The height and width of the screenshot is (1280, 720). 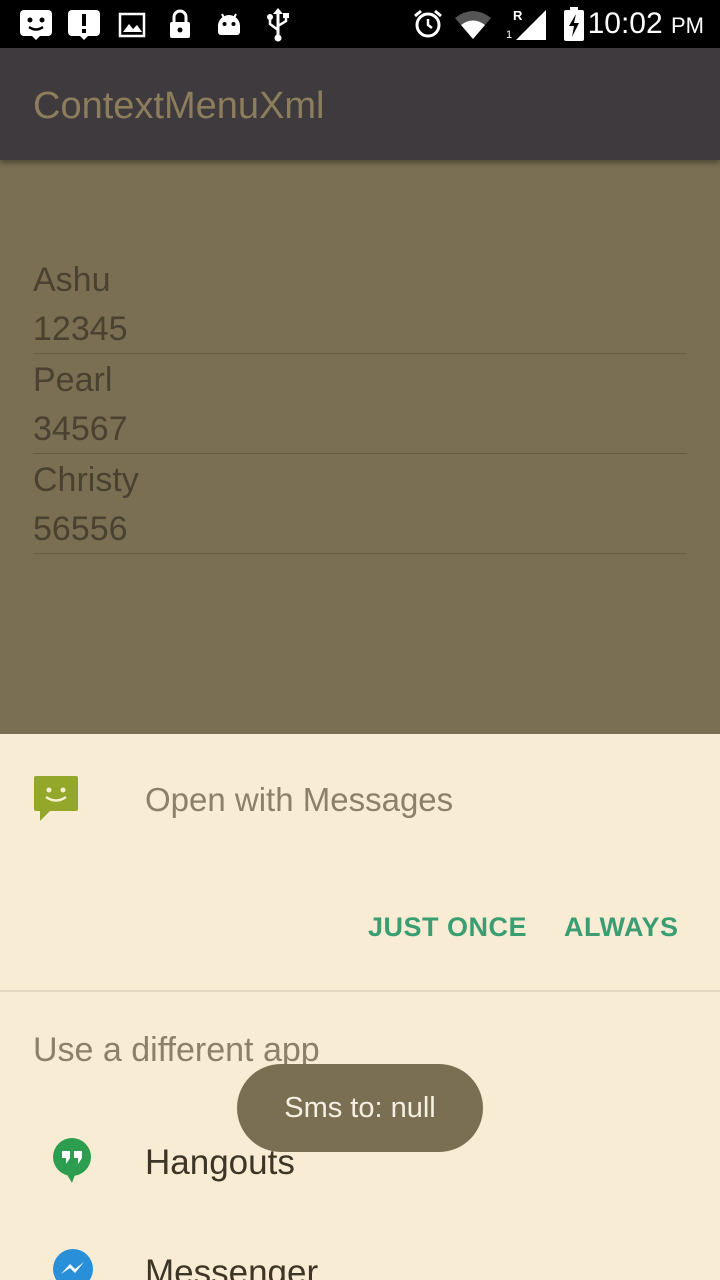 I want to click on default-app-row: Open with Messages, so click(x=360, y=804).